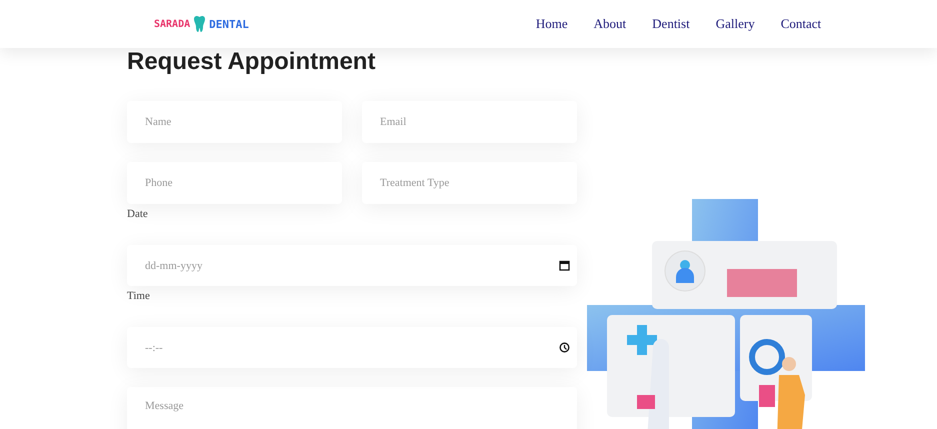  What do you see at coordinates (735, 24) in the screenshot?
I see `nav-link: Gallery` at bounding box center [735, 24].